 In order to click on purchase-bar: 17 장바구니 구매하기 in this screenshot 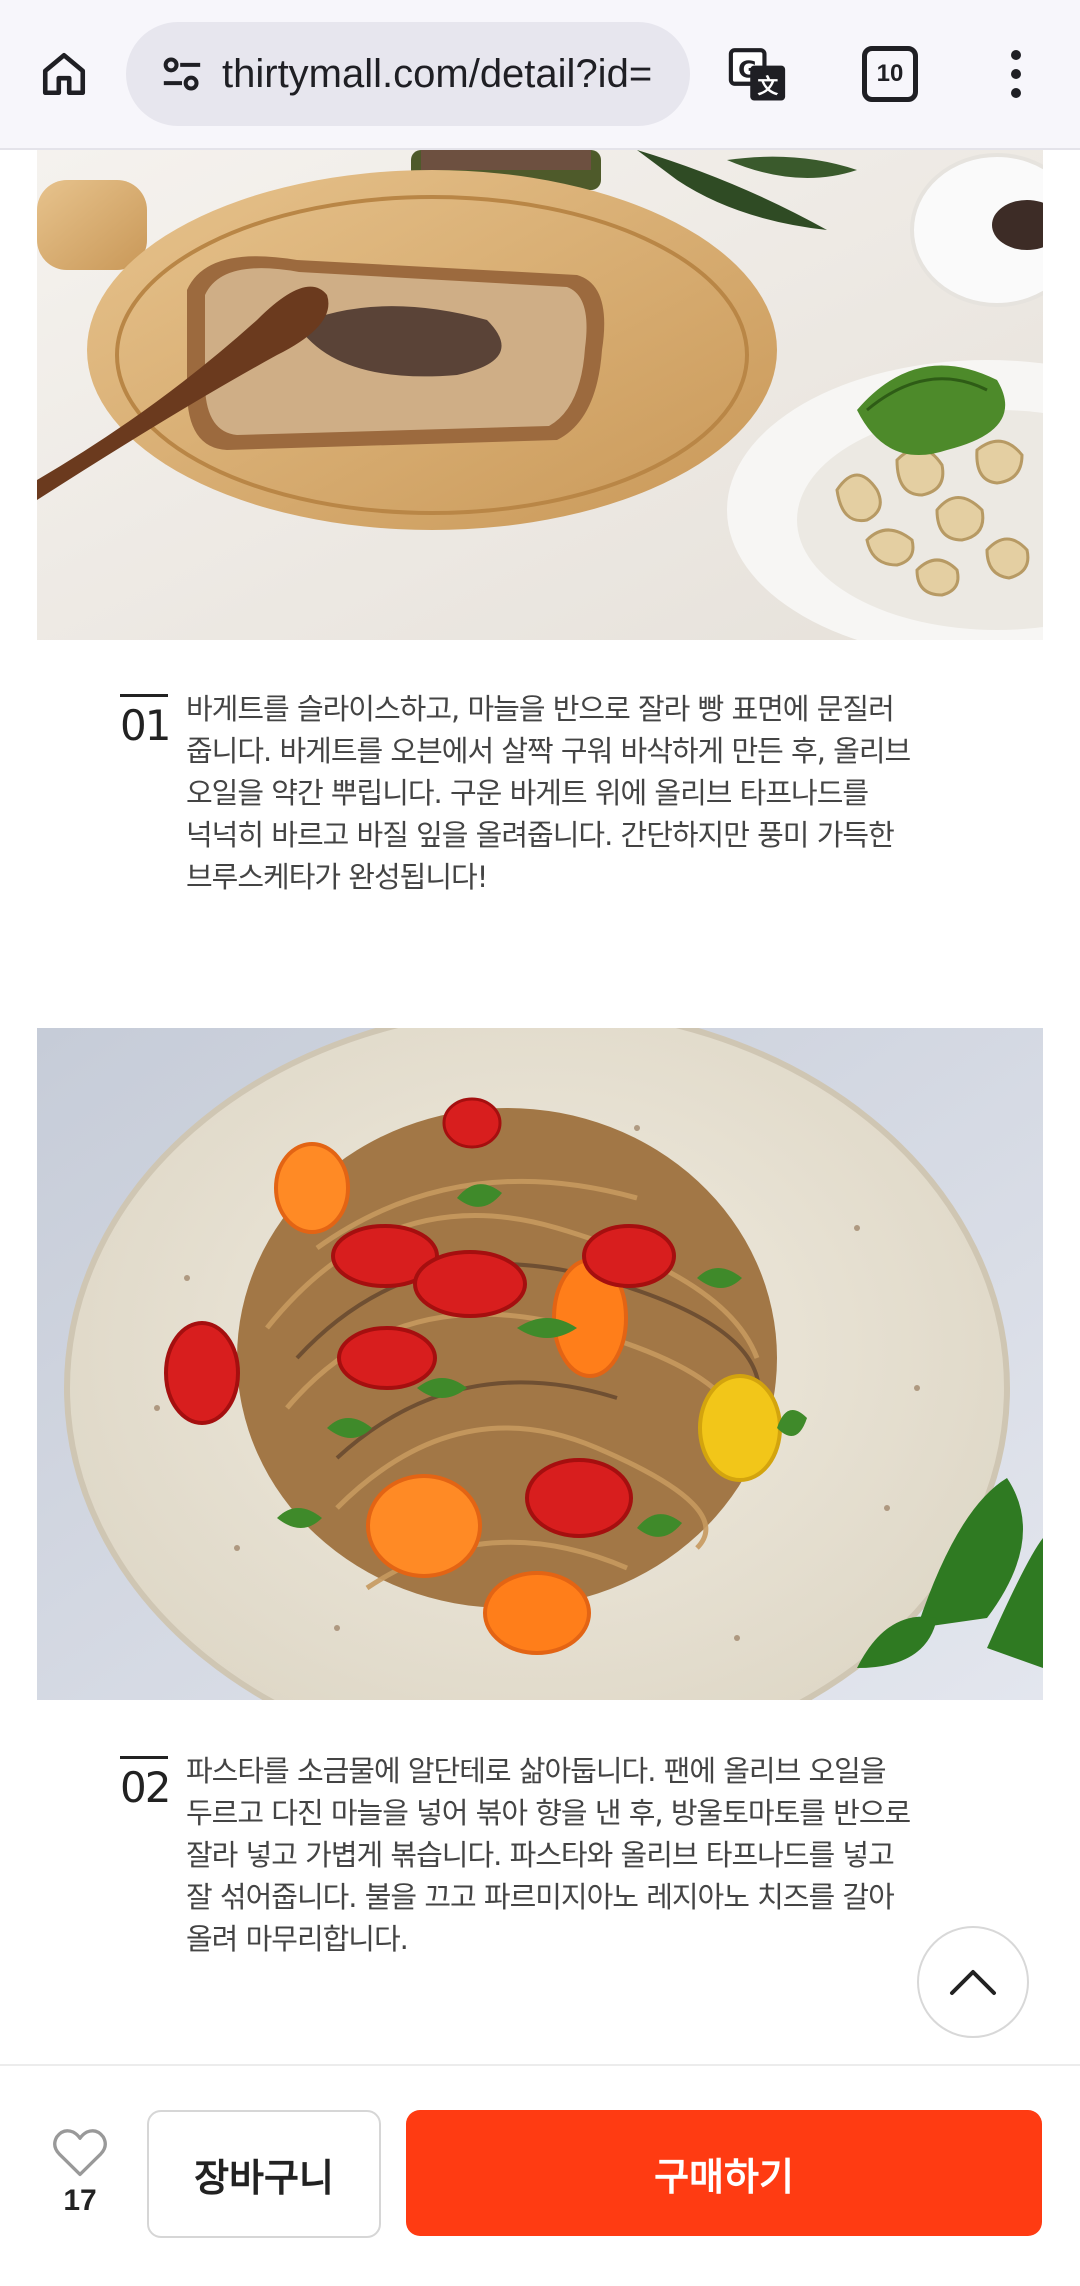, I will do `click(540, 2175)`.